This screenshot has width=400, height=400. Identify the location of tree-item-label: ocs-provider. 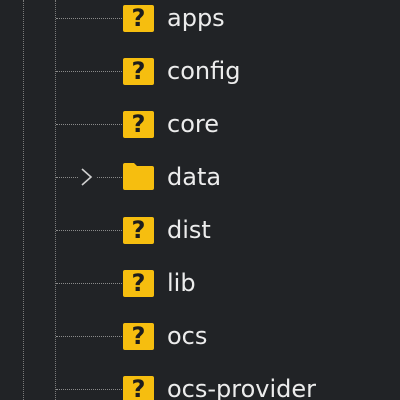
(242, 387).